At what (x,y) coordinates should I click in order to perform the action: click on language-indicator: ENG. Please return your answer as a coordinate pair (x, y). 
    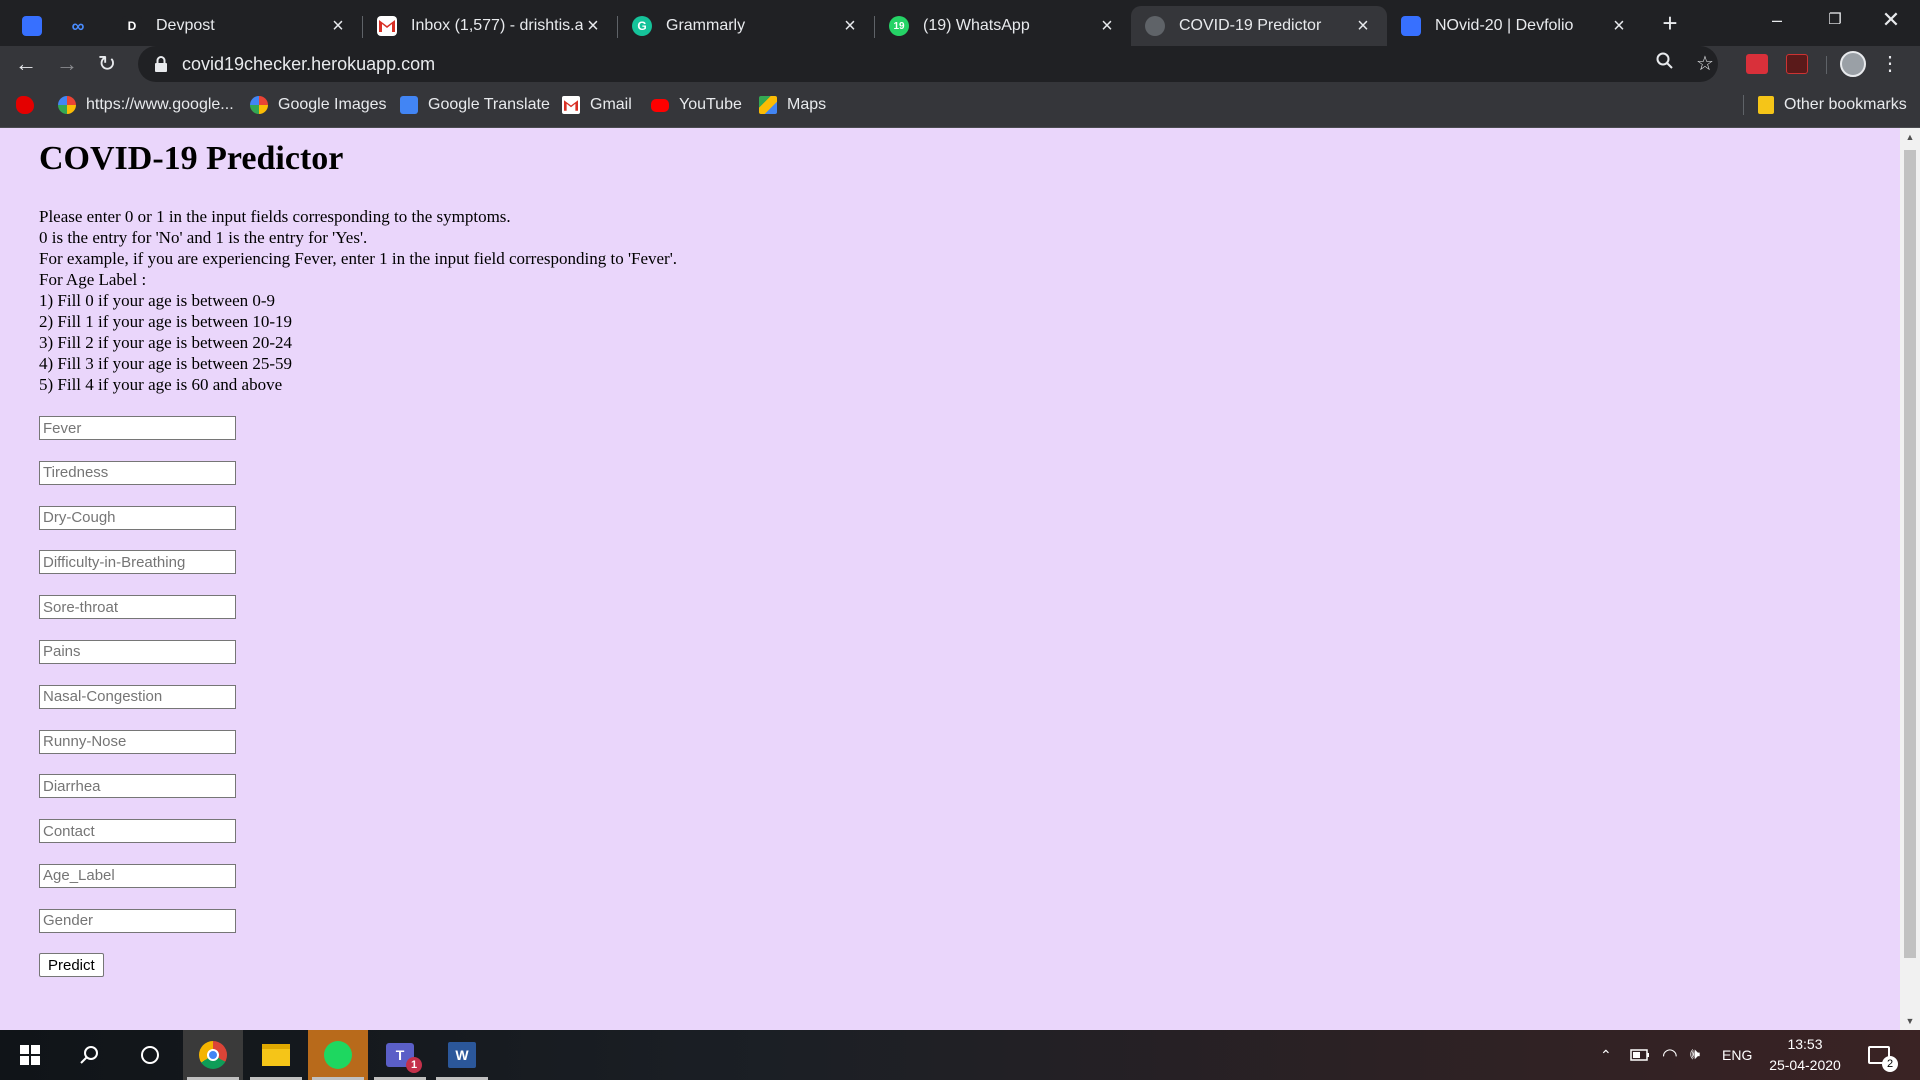
    Looking at the image, I should click on (1737, 1055).